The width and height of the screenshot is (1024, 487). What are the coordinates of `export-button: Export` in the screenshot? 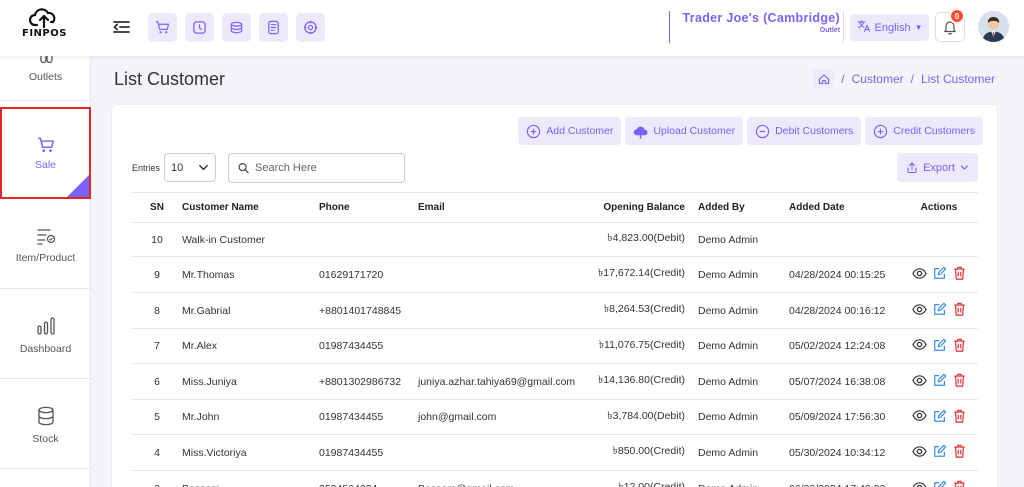 It's located at (937, 167).